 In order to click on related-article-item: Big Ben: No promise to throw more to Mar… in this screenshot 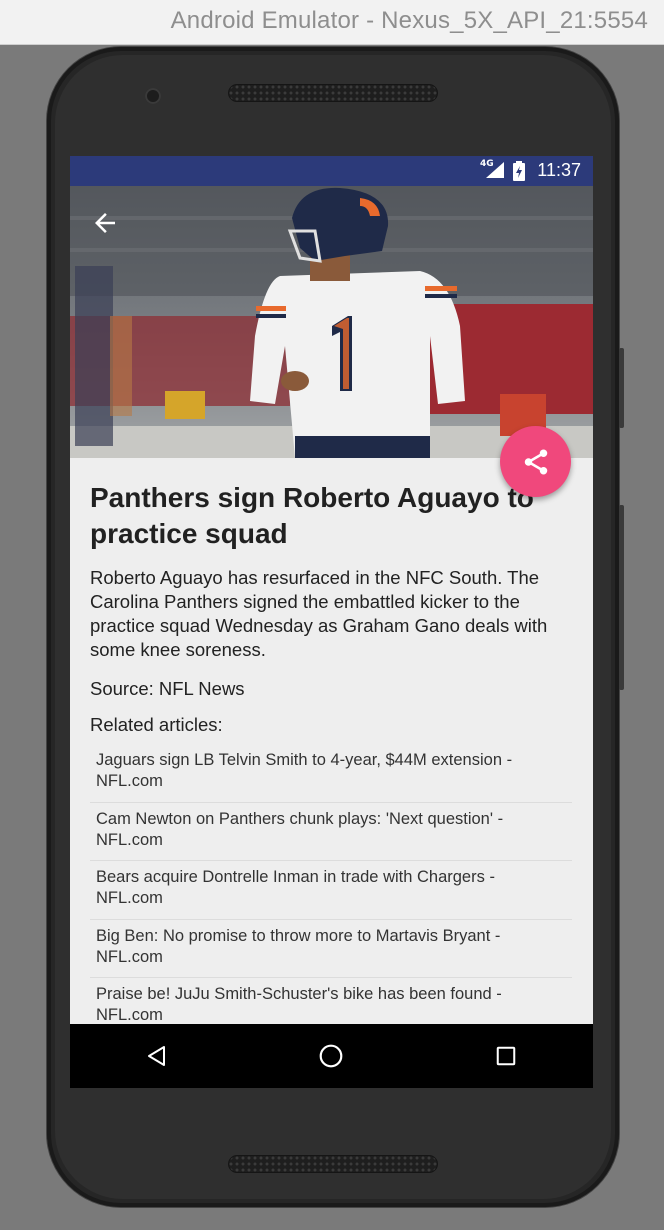, I will do `click(331, 949)`.